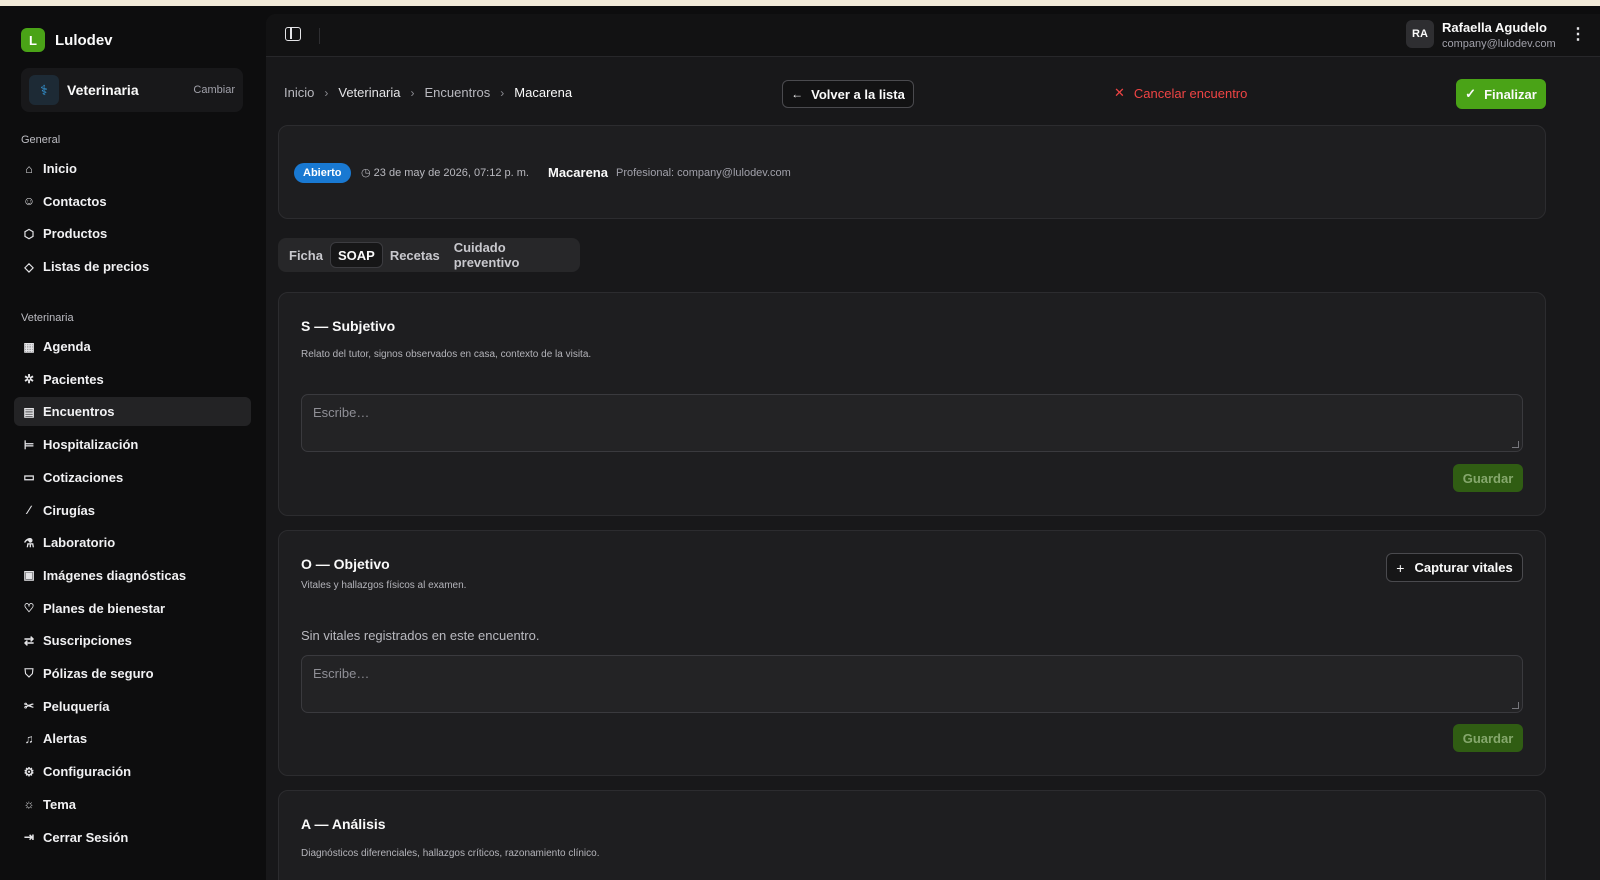  Describe the element at coordinates (87, 772) in the screenshot. I see `sidebar-item-label: Configuración` at that location.